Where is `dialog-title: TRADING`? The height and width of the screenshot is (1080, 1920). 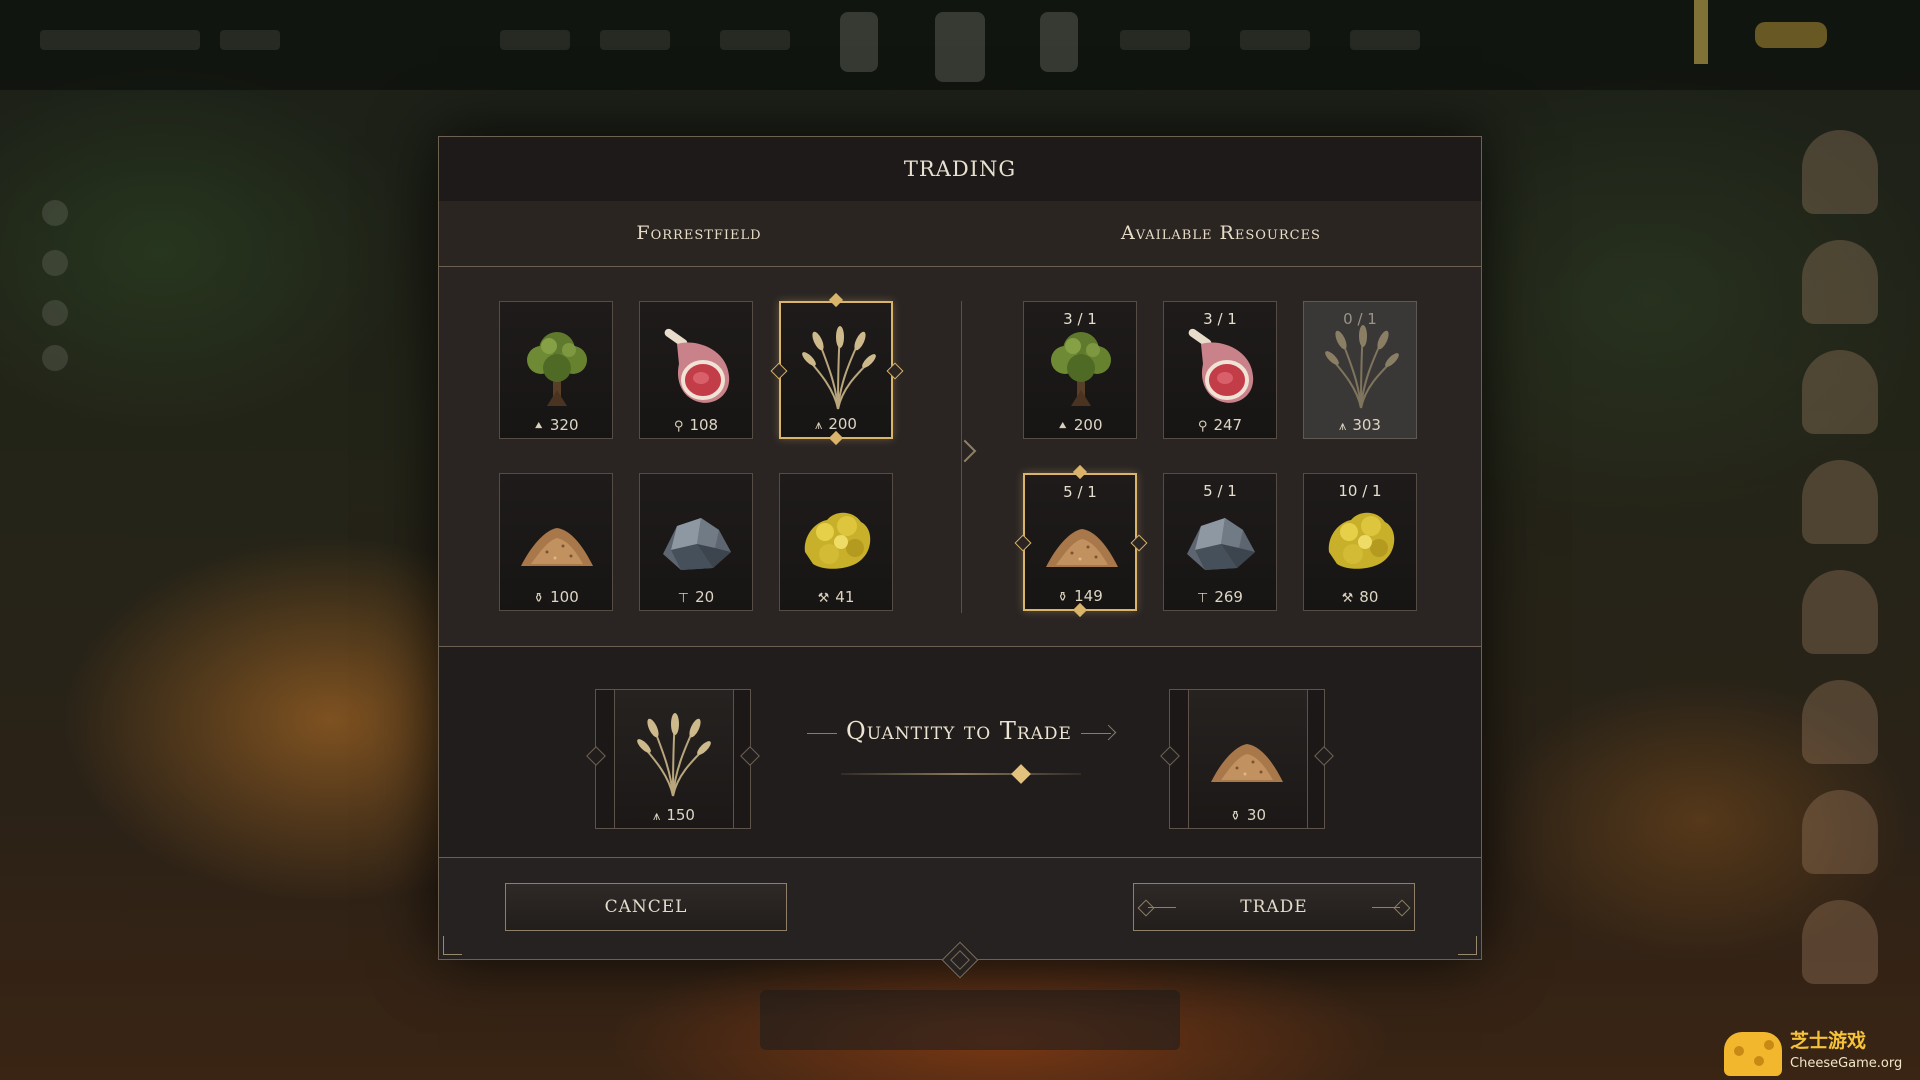 dialog-title: TRADING is located at coordinates (960, 169).